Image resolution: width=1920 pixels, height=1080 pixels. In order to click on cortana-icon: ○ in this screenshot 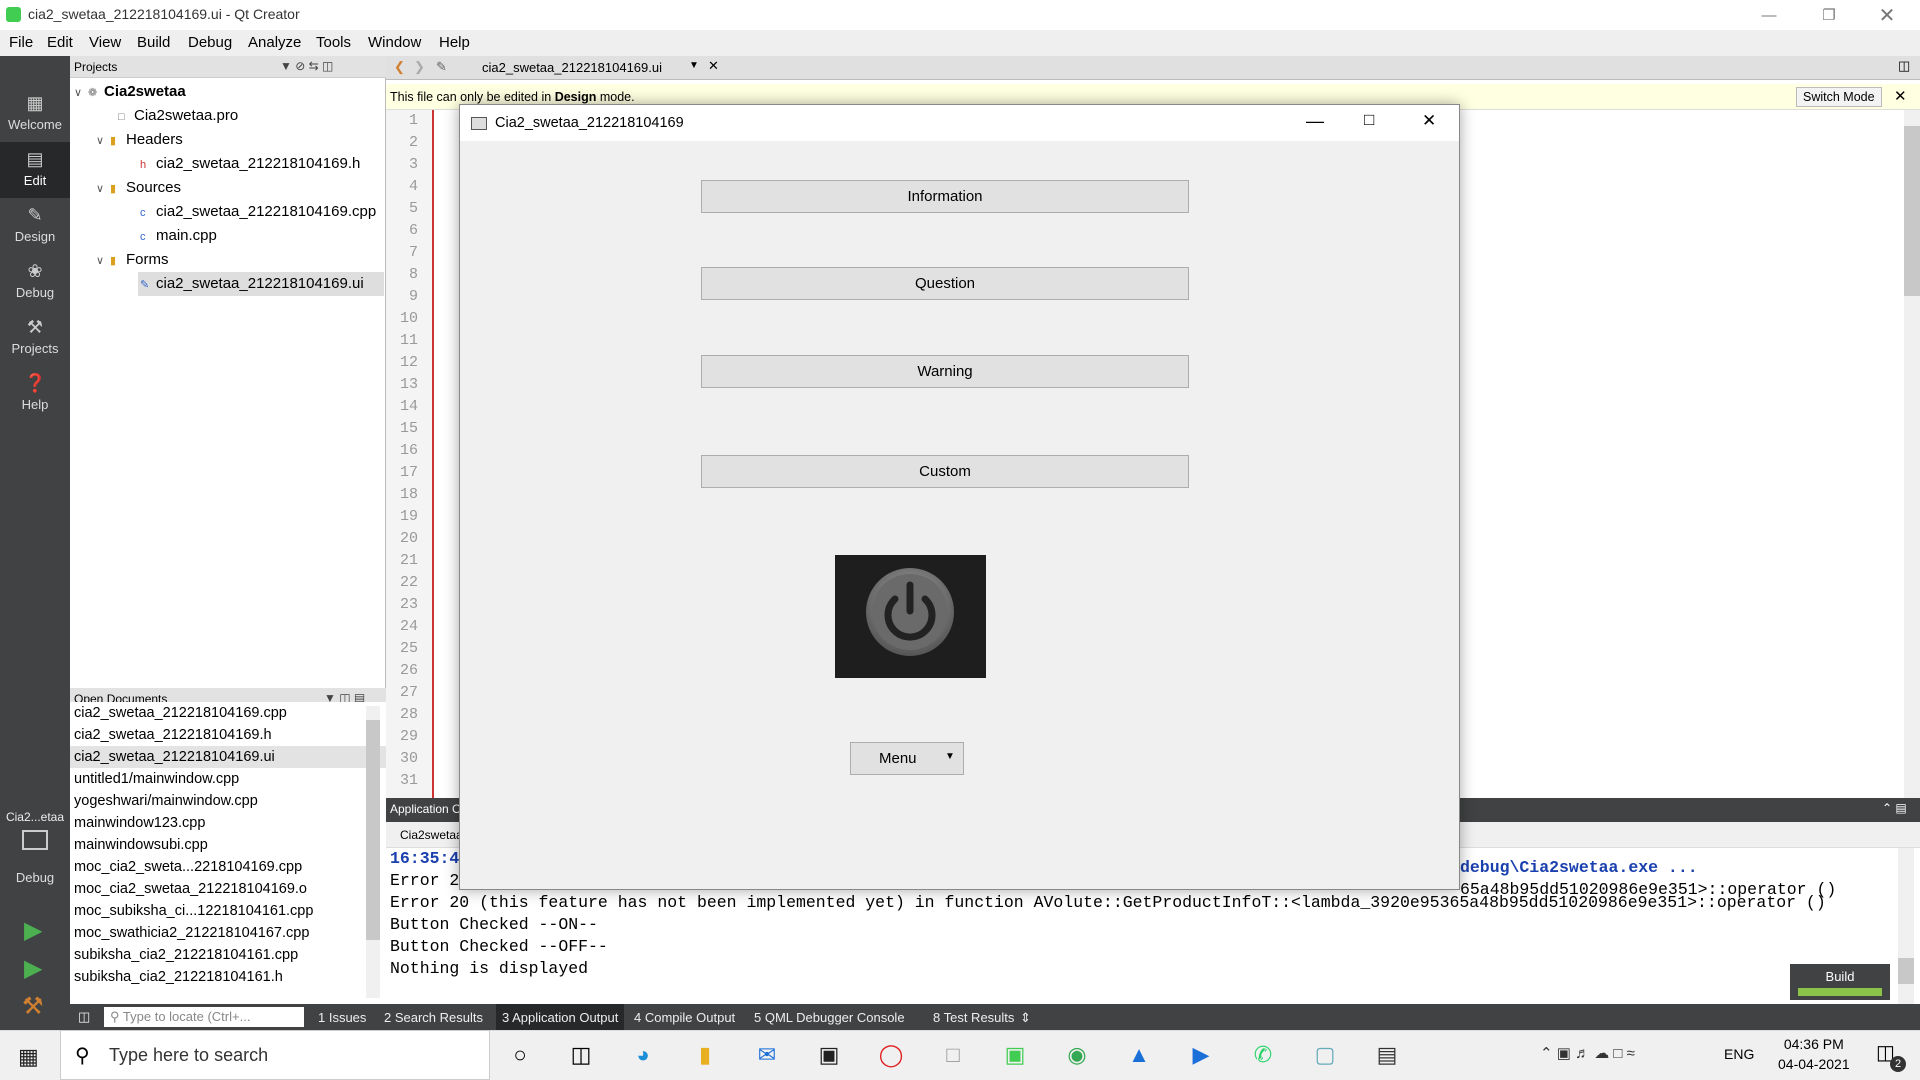, I will do `click(520, 1055)`.